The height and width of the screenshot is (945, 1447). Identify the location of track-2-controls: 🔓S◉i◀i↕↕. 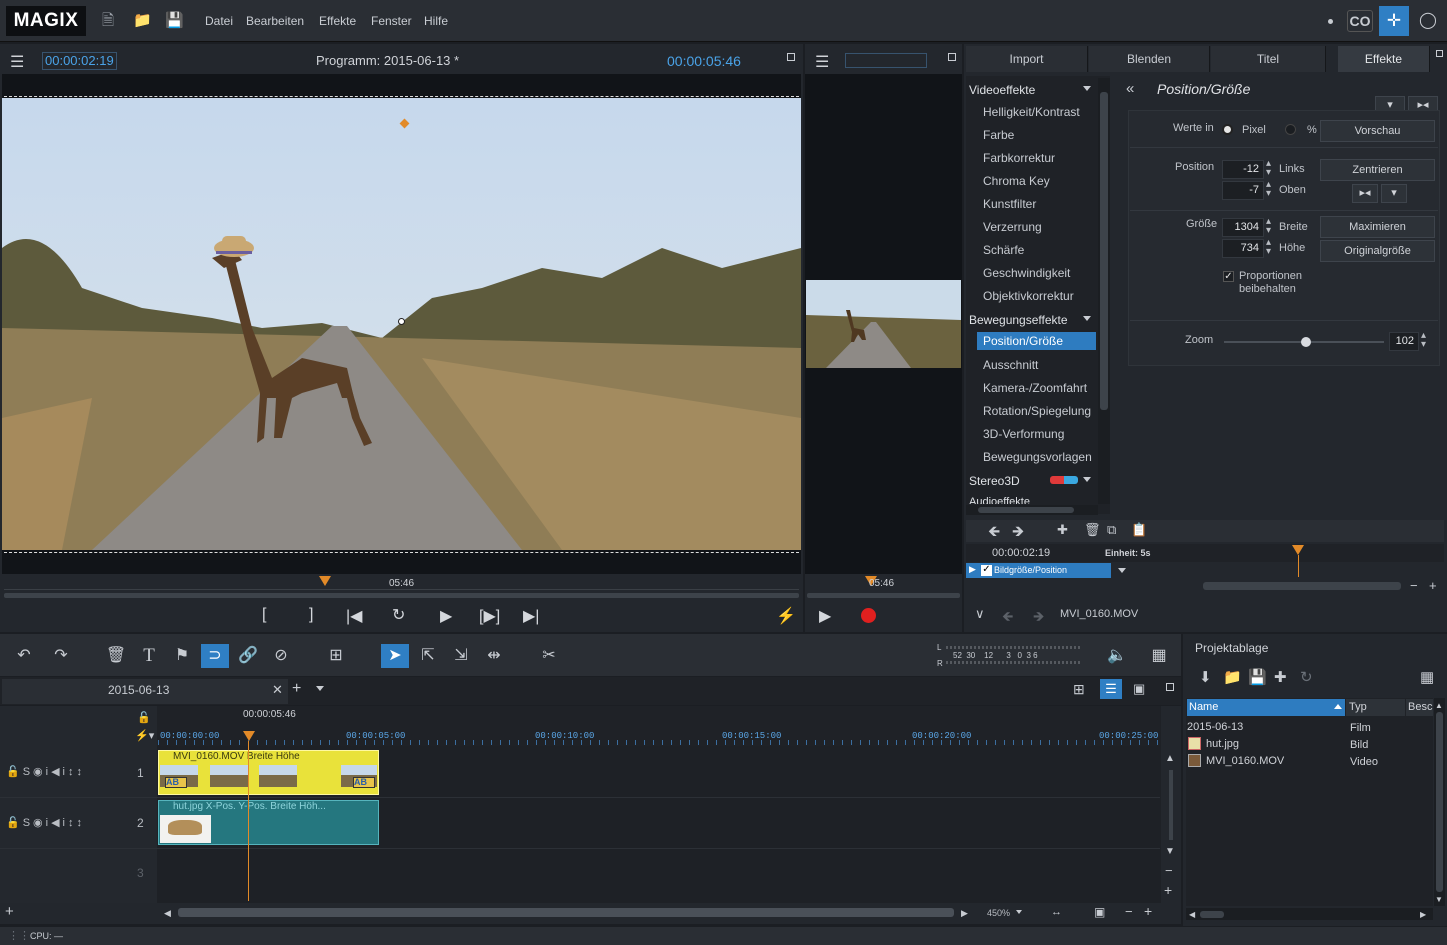
(45, 822).